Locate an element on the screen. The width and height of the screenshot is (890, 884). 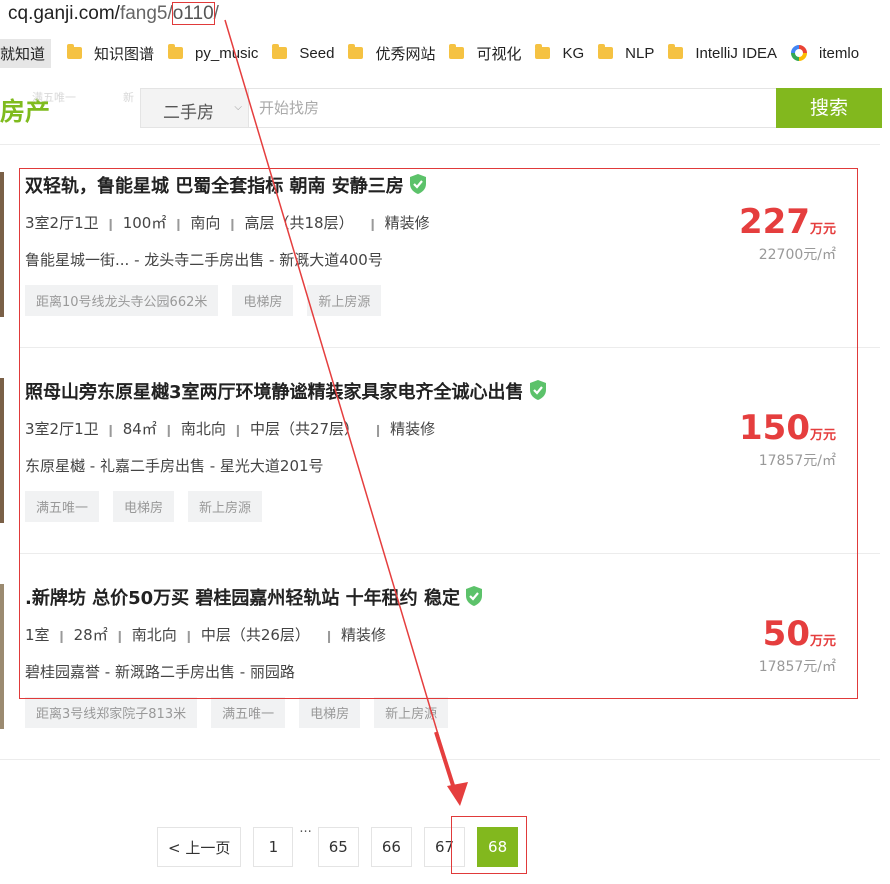
bookmark-item: 可视化 is located at coordinates (485, 53).